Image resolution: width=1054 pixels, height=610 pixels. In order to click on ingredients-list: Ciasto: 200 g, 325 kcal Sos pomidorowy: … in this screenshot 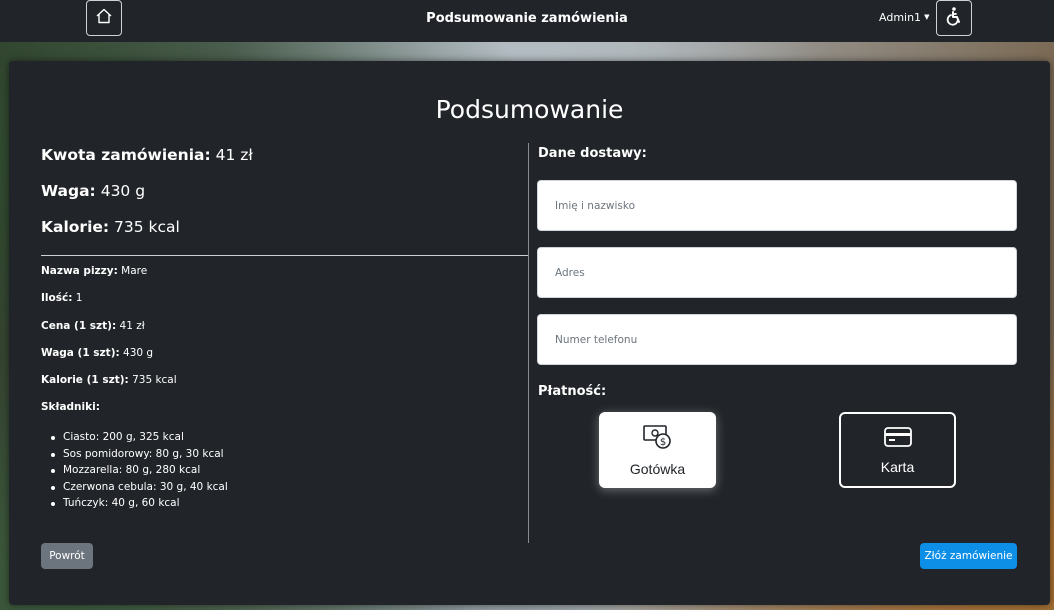, I will do `click(139, 470)`.